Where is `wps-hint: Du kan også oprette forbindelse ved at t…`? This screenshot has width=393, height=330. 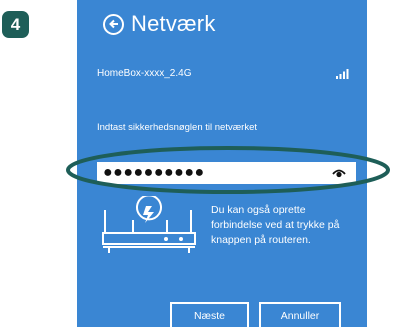 wps-hint: Du kan også oprette forbindelse ved at t… is located at coordinates (275, 225).